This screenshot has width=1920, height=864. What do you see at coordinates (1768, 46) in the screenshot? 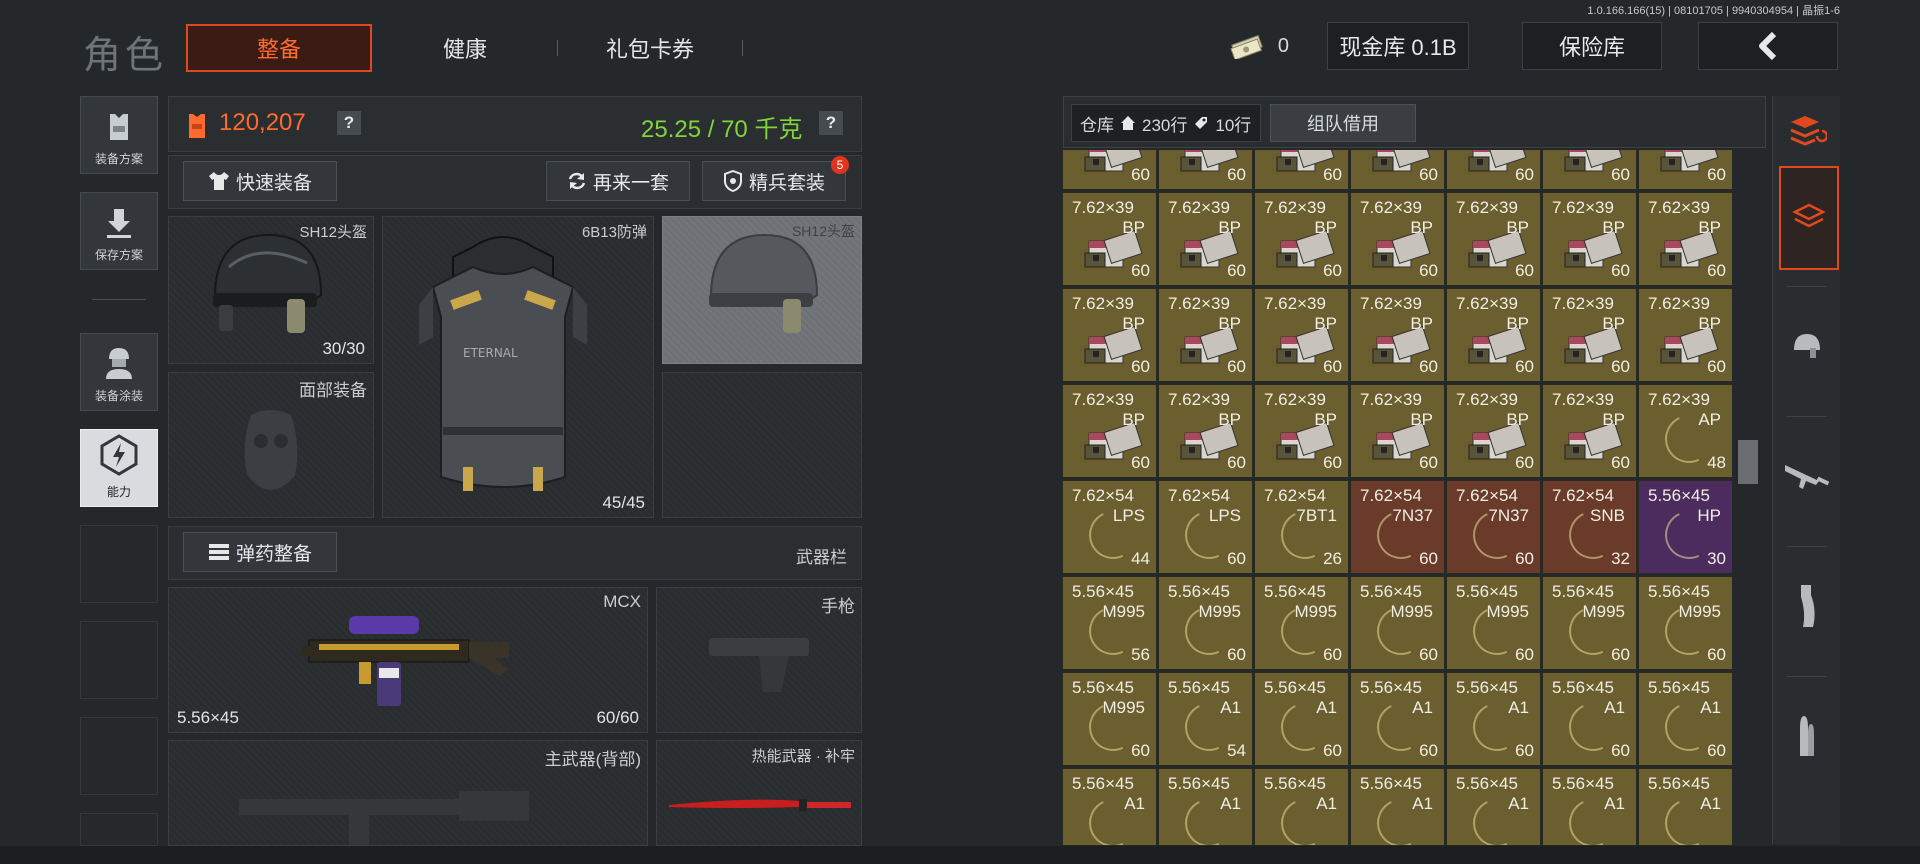
I see `back-button` at bounding box center [1768, 46].